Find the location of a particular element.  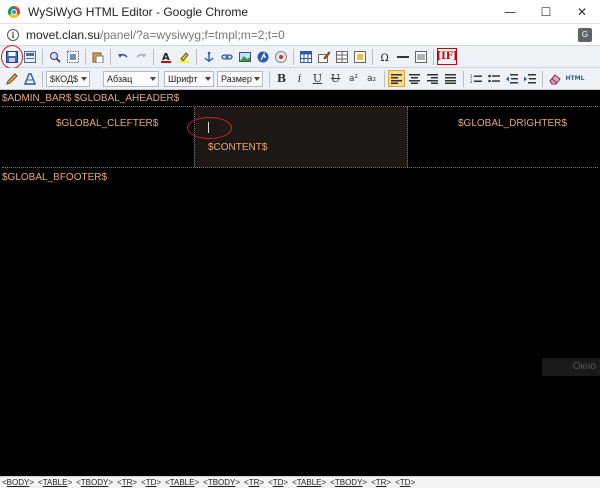

paste-button is located at coordinates (97, 56).